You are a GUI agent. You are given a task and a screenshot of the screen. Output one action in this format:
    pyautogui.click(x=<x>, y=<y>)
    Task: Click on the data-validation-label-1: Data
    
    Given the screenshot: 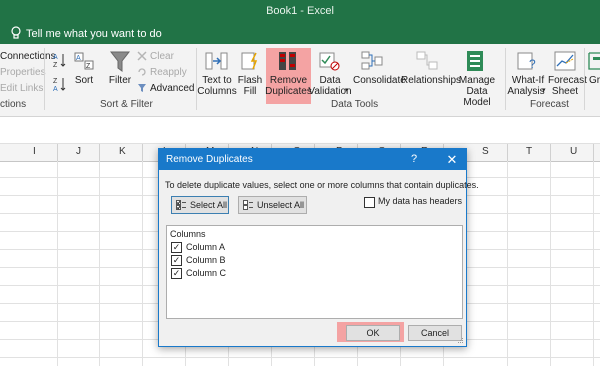 What is the action you would take?
    pyautogui.click(x=330, y=80)
    